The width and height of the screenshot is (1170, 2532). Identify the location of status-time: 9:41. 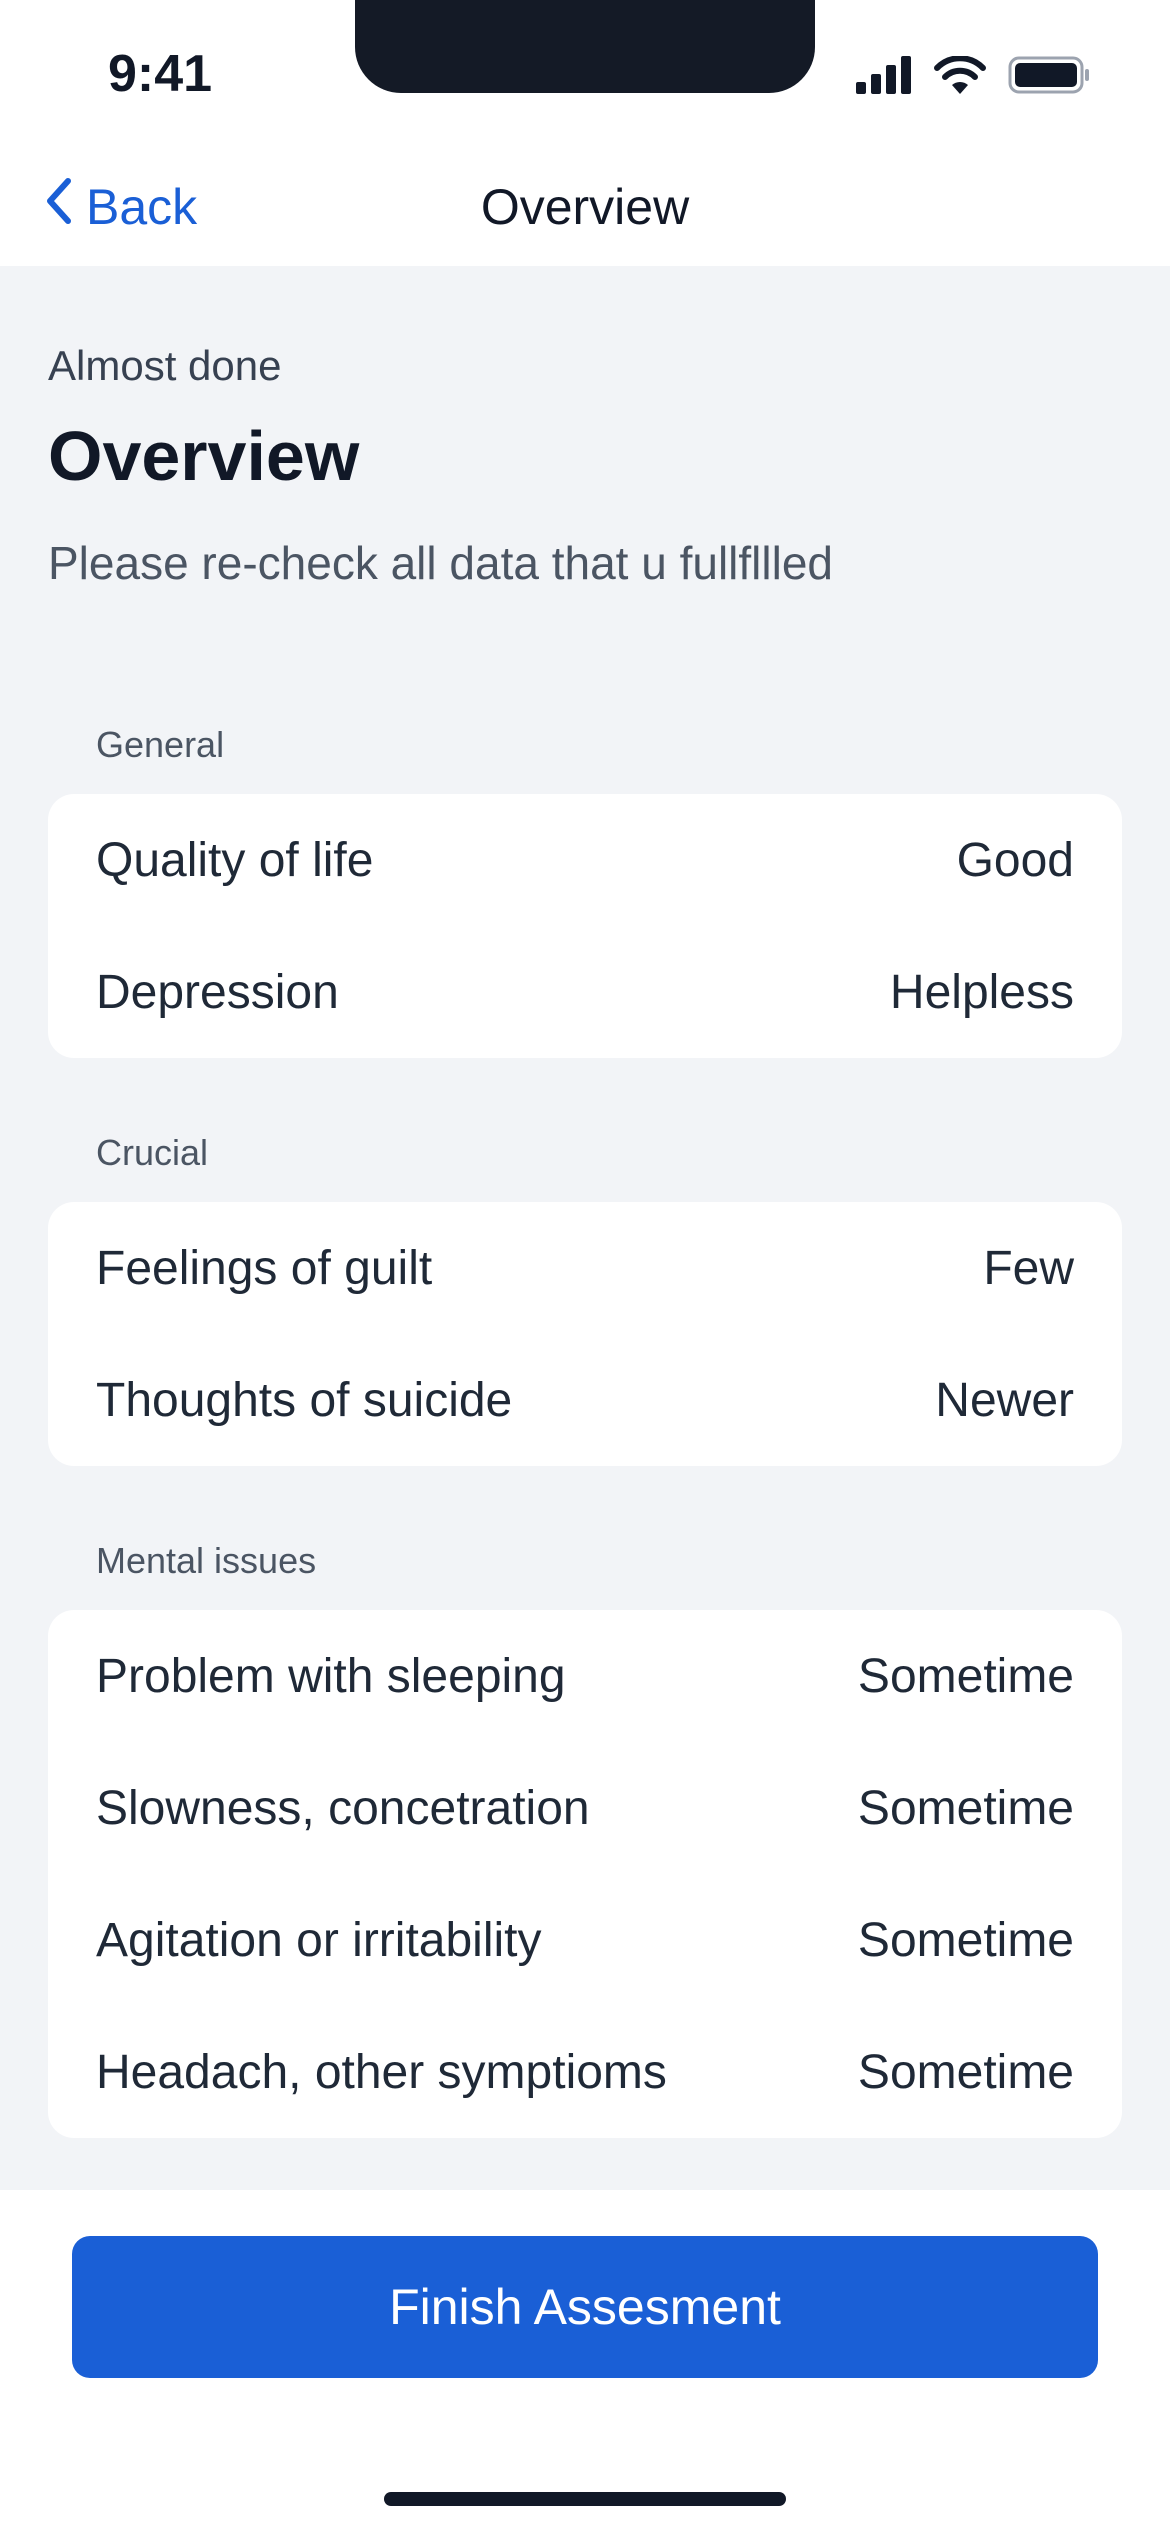
(160, 74).